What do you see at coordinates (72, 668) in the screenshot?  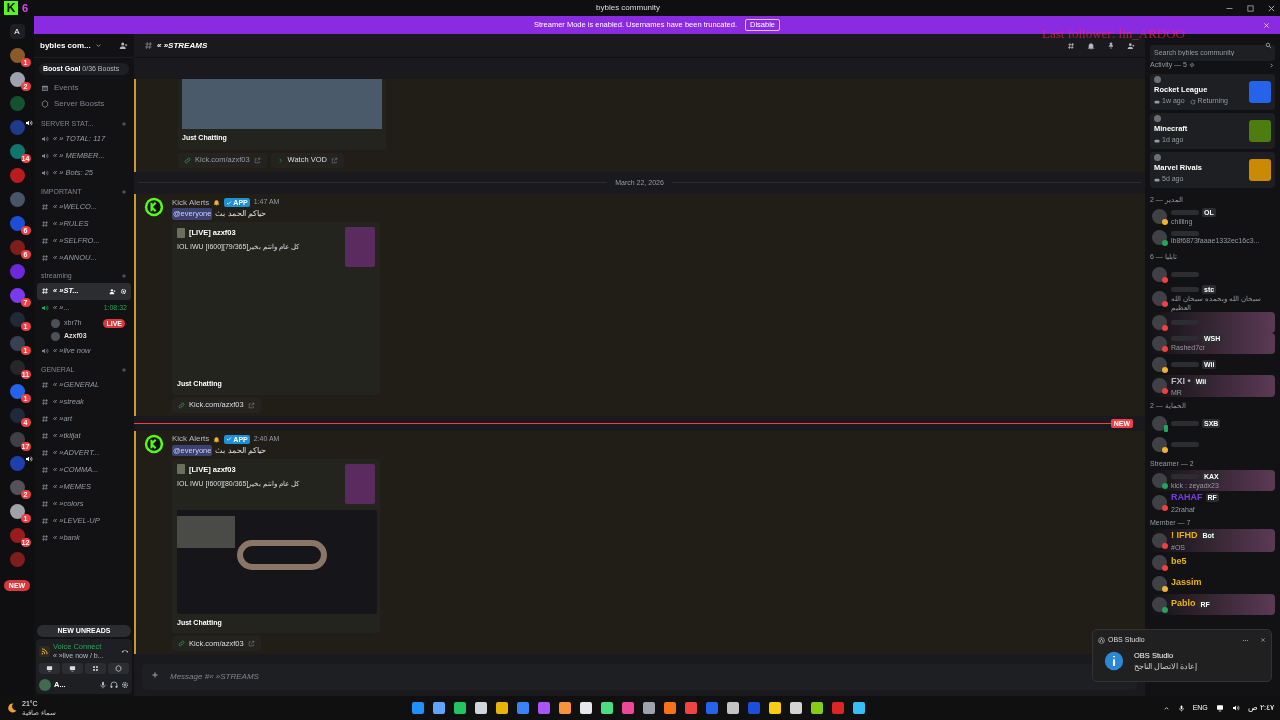 I see `screen-share-button` at bounding box center [72, 668].